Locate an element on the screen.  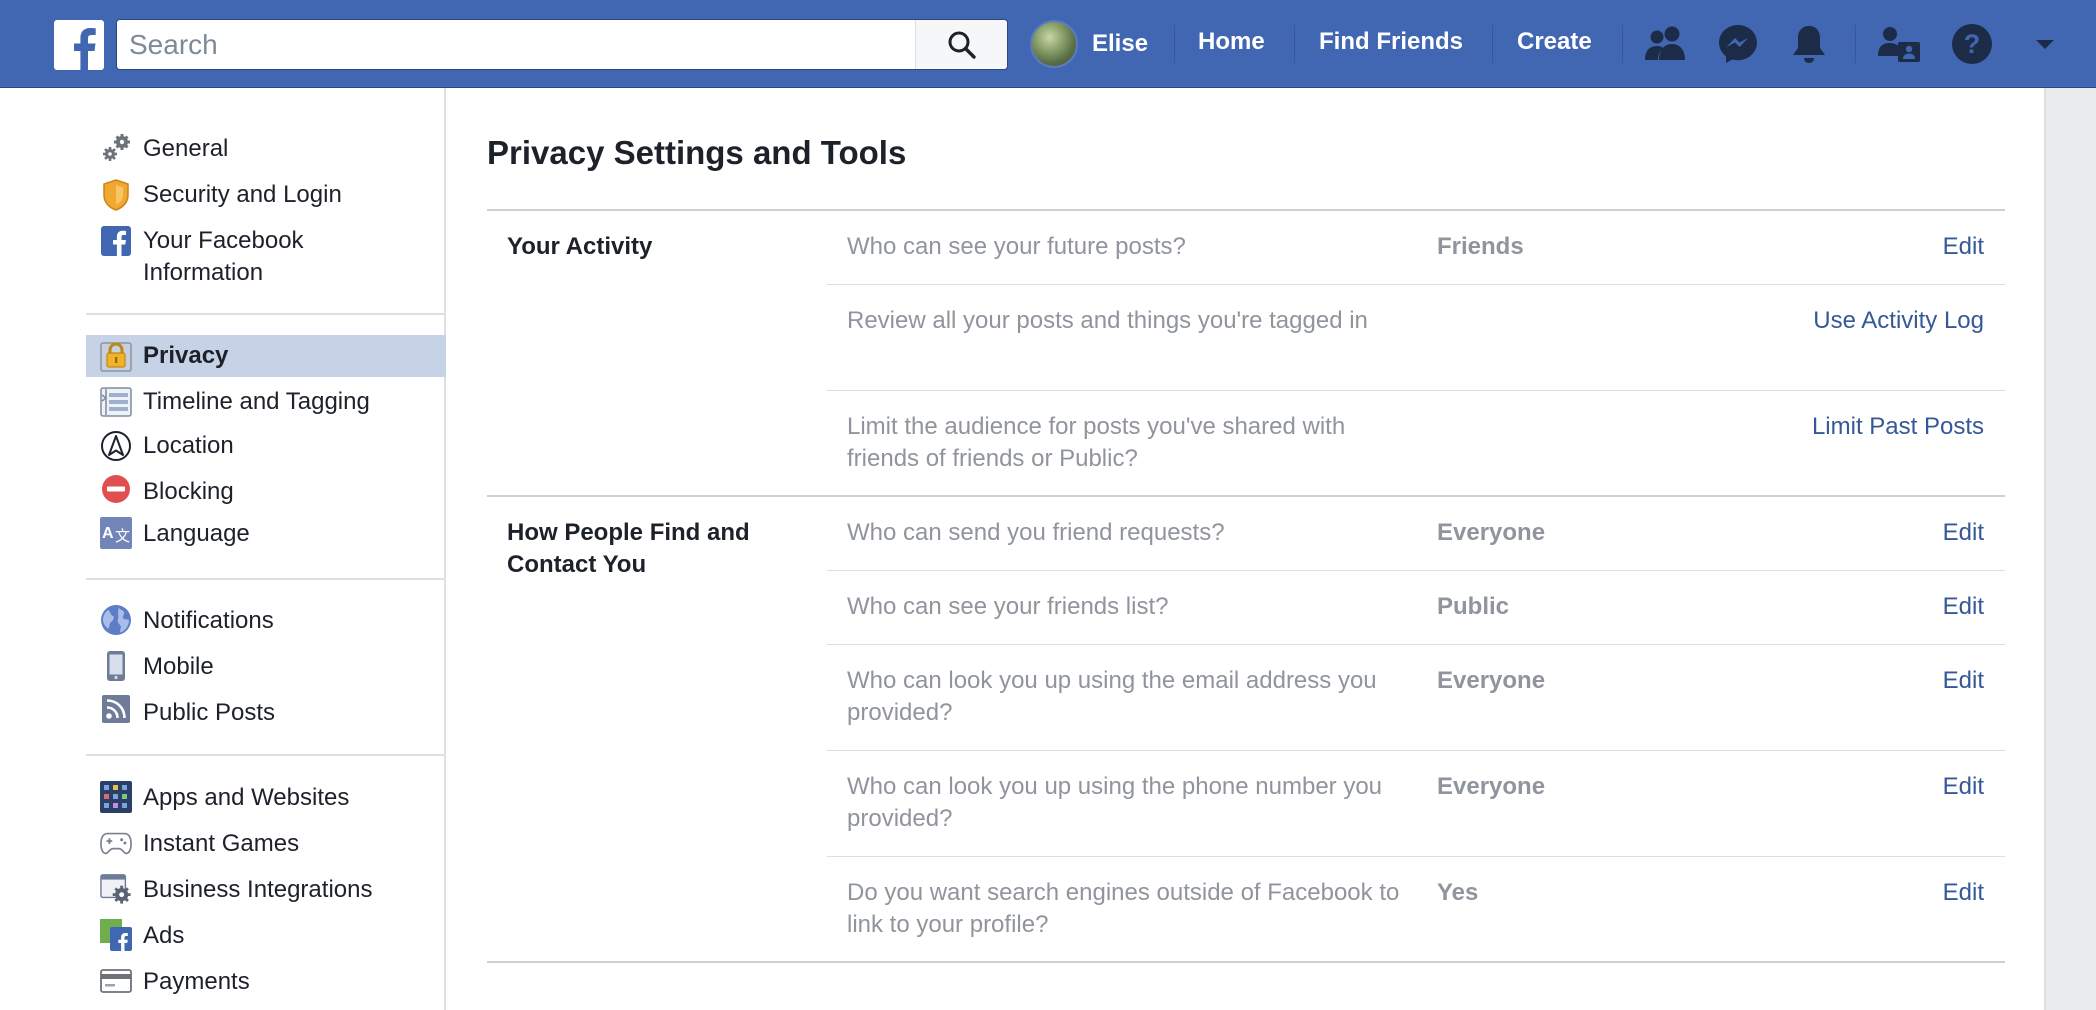
sidebar-item-label: Mobile is located at coordinates (178, 666).